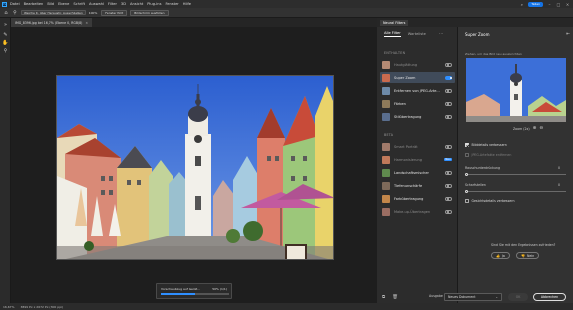 This screenshot has height=310, width=573. Describe the element at coordinates (417, 77) in the screenshot. I see `filter-super-zoom: Super Zoom` at that location.